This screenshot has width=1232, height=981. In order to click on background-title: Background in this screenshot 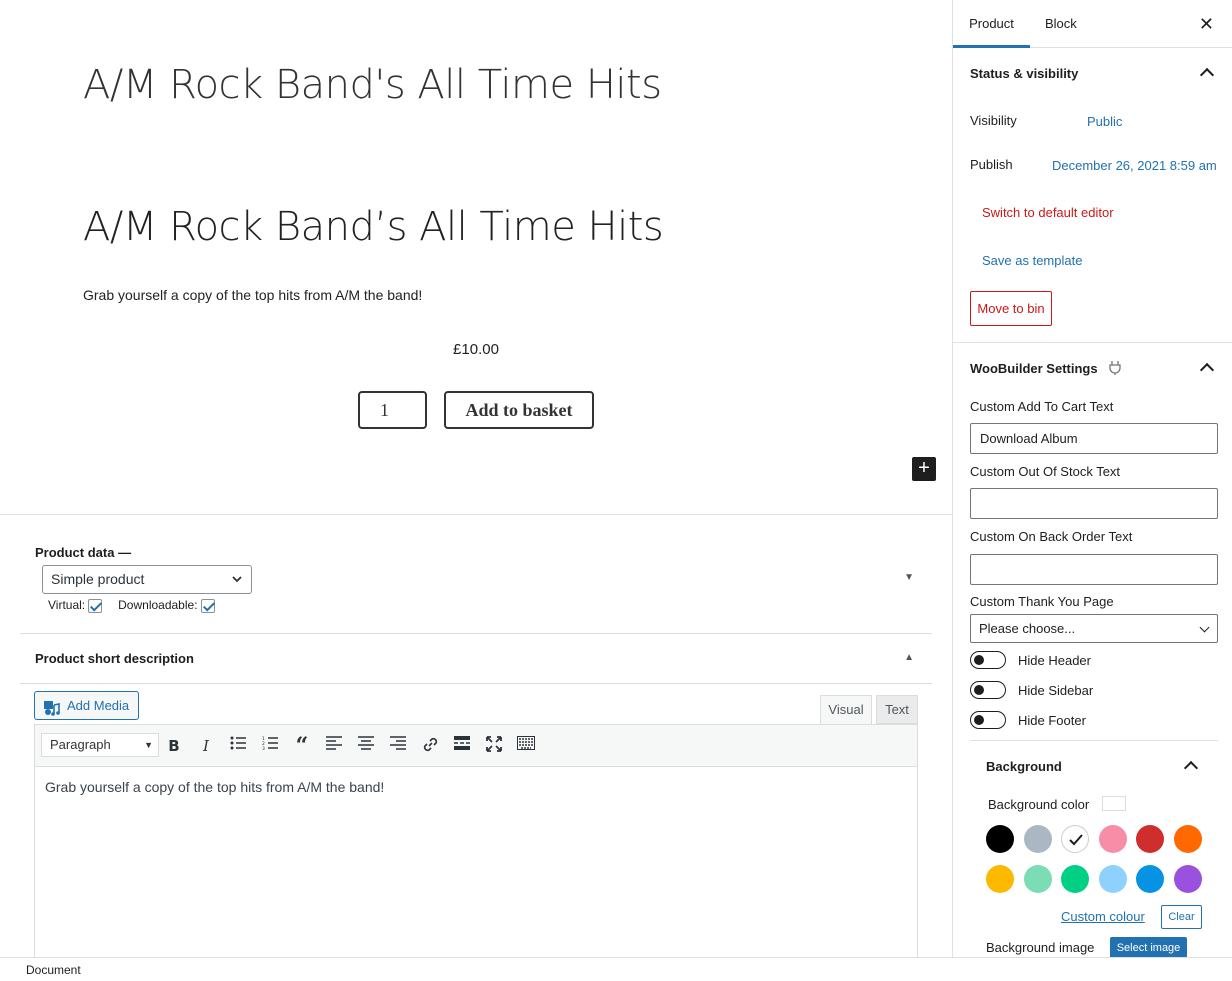, I will do `click(1024, 766)`.